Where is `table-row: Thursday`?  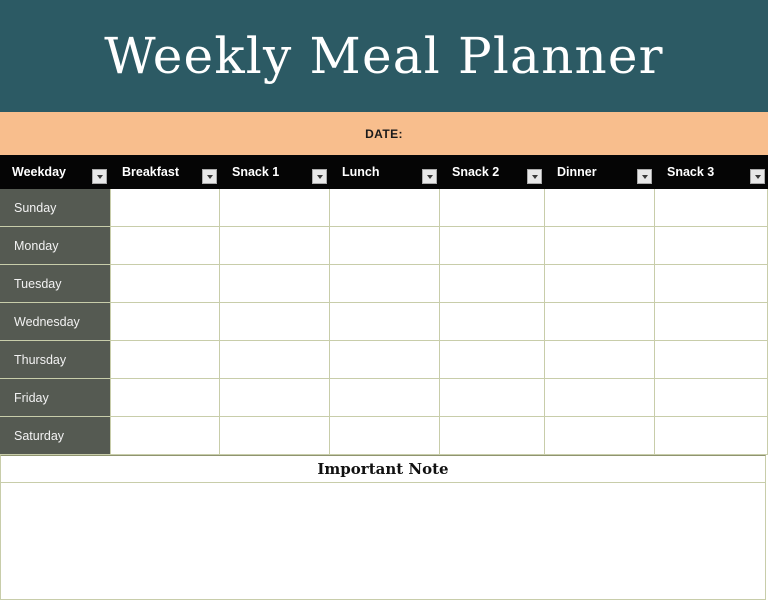
table-row: Thursday is located at coordinates (384, 360).